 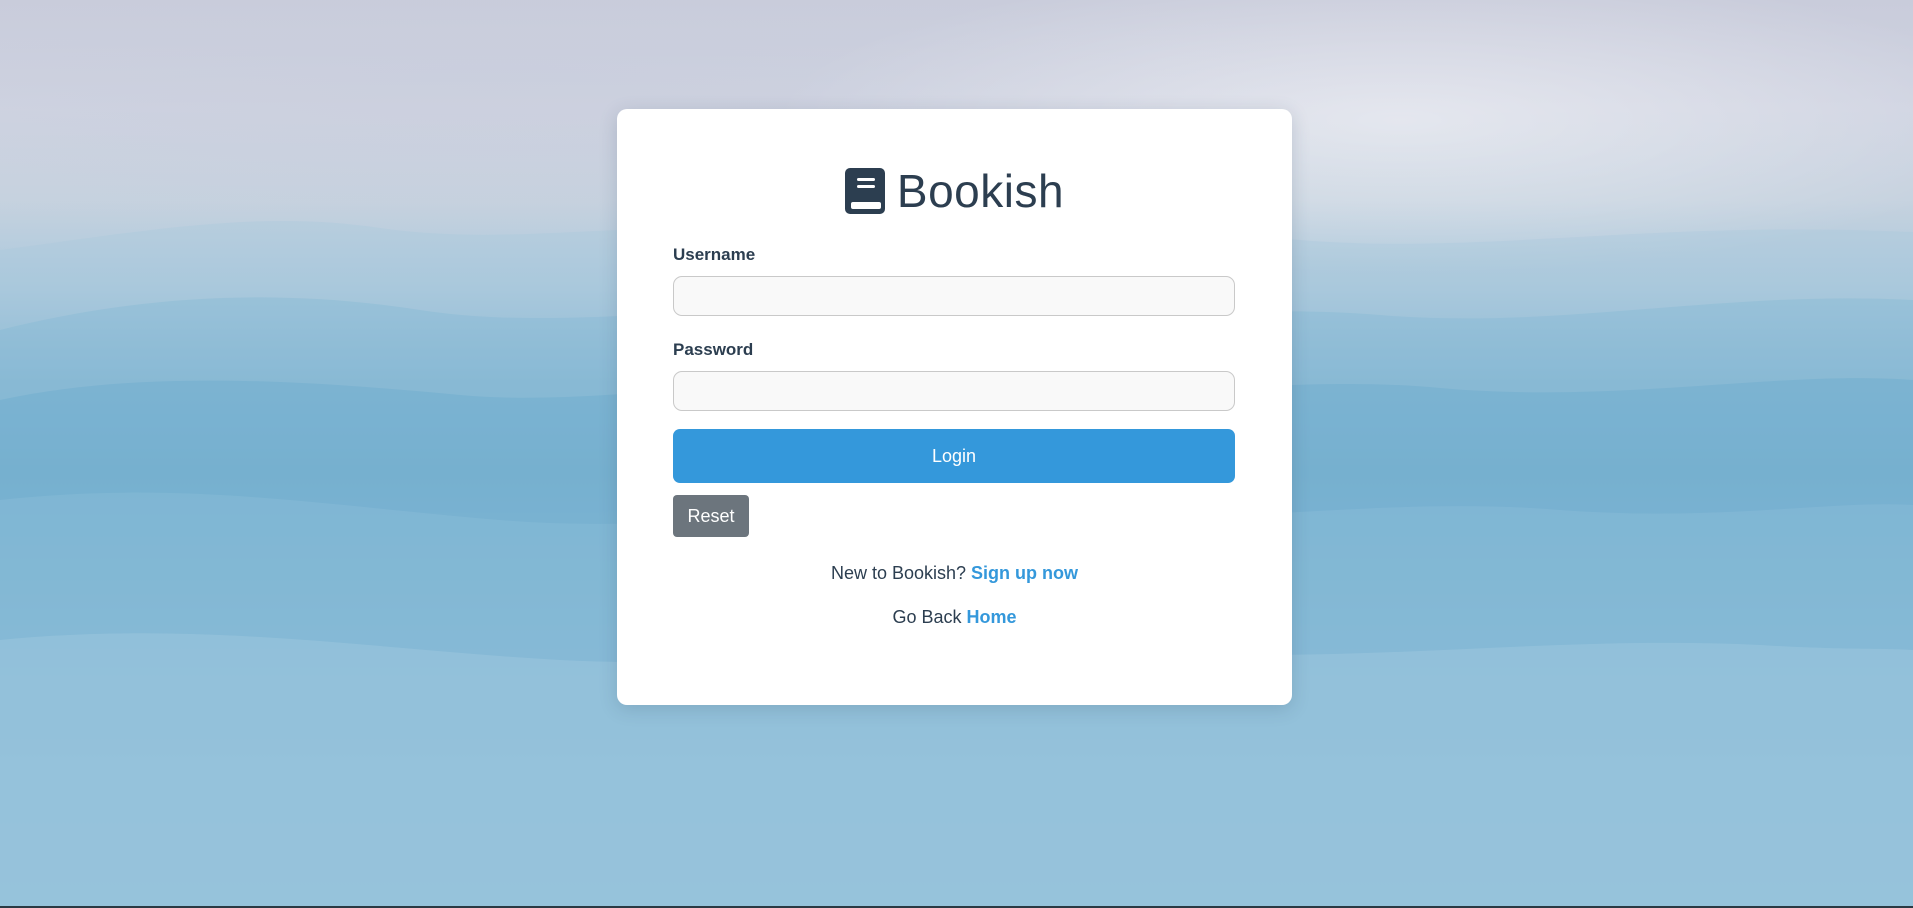 I want to click on password-input, so click(x=954, y=391).